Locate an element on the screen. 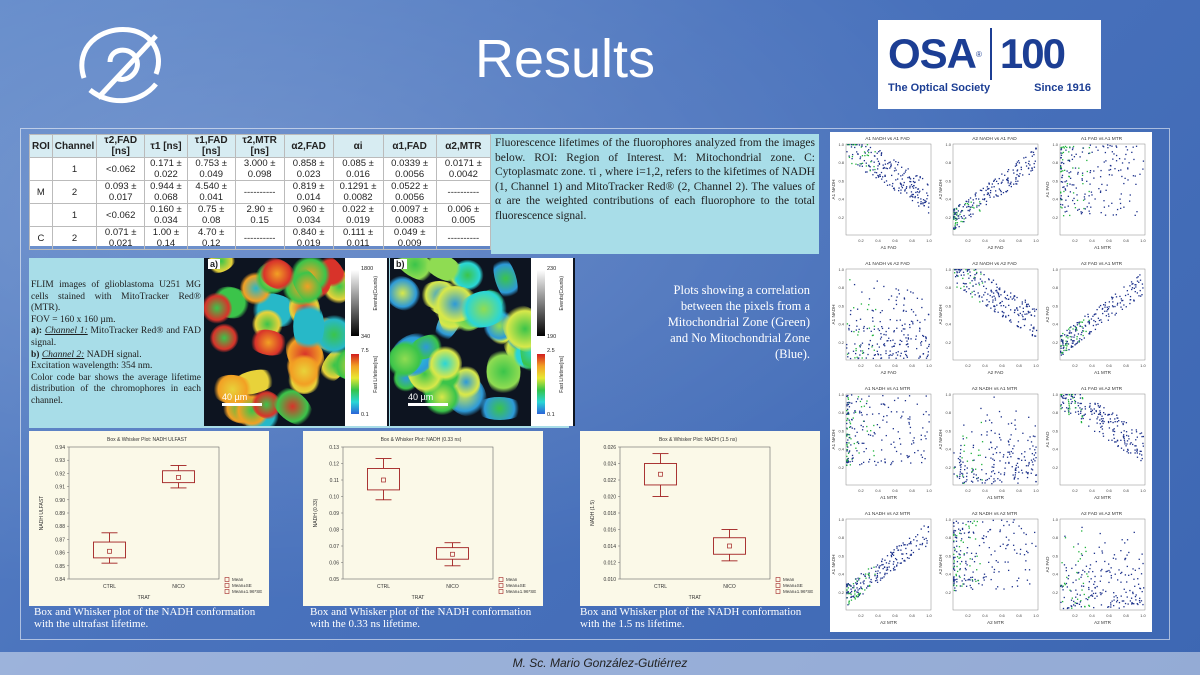 This screenshot has width=1200, height=675. mean-marker is located at coordinates (383, 480).